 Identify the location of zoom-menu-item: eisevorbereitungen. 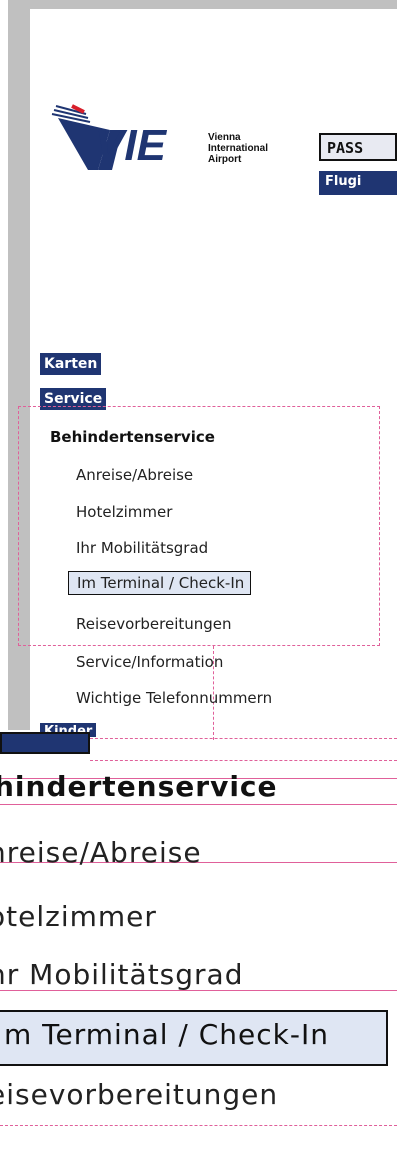
(139, 1094).